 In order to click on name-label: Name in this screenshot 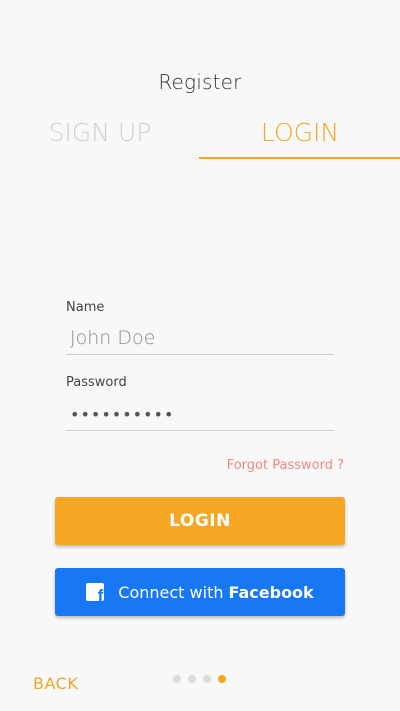, I will do `click(85, 307)`.